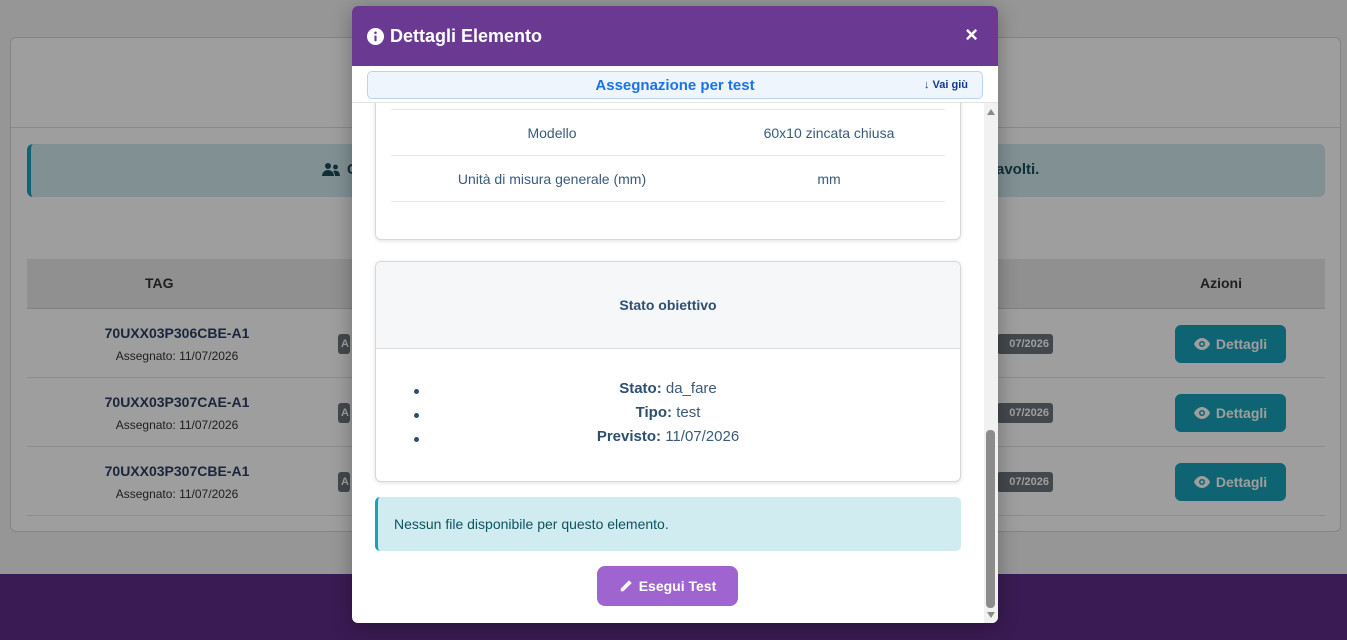  Describe the element at coordinates (654, 412) in the screenshot. I see `status-item-label: Tipo:` at that location.